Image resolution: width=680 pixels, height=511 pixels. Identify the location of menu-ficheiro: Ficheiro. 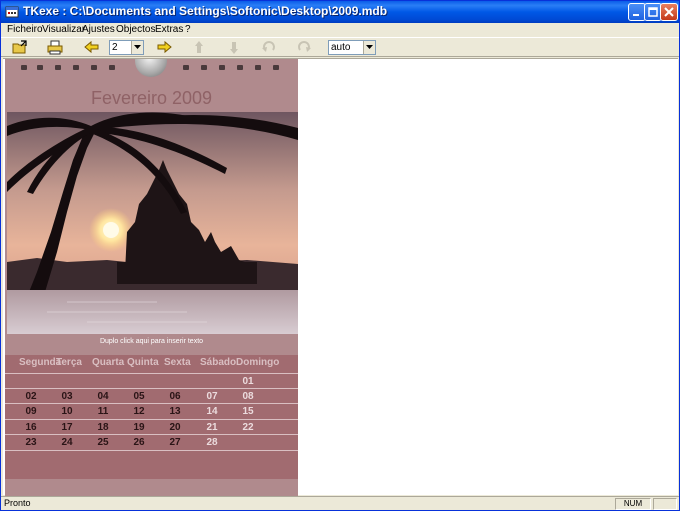
(25, 29).